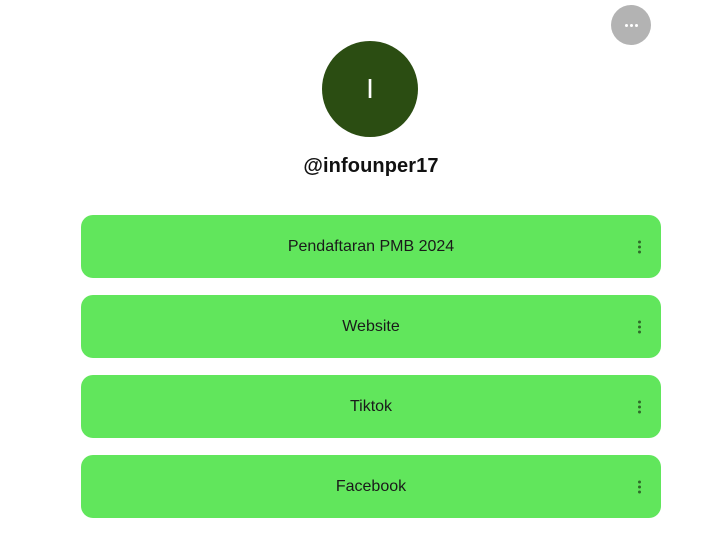 The height and width of the screenshot is (549, 726). I want to click on link-website: Website, so click(371, 326).